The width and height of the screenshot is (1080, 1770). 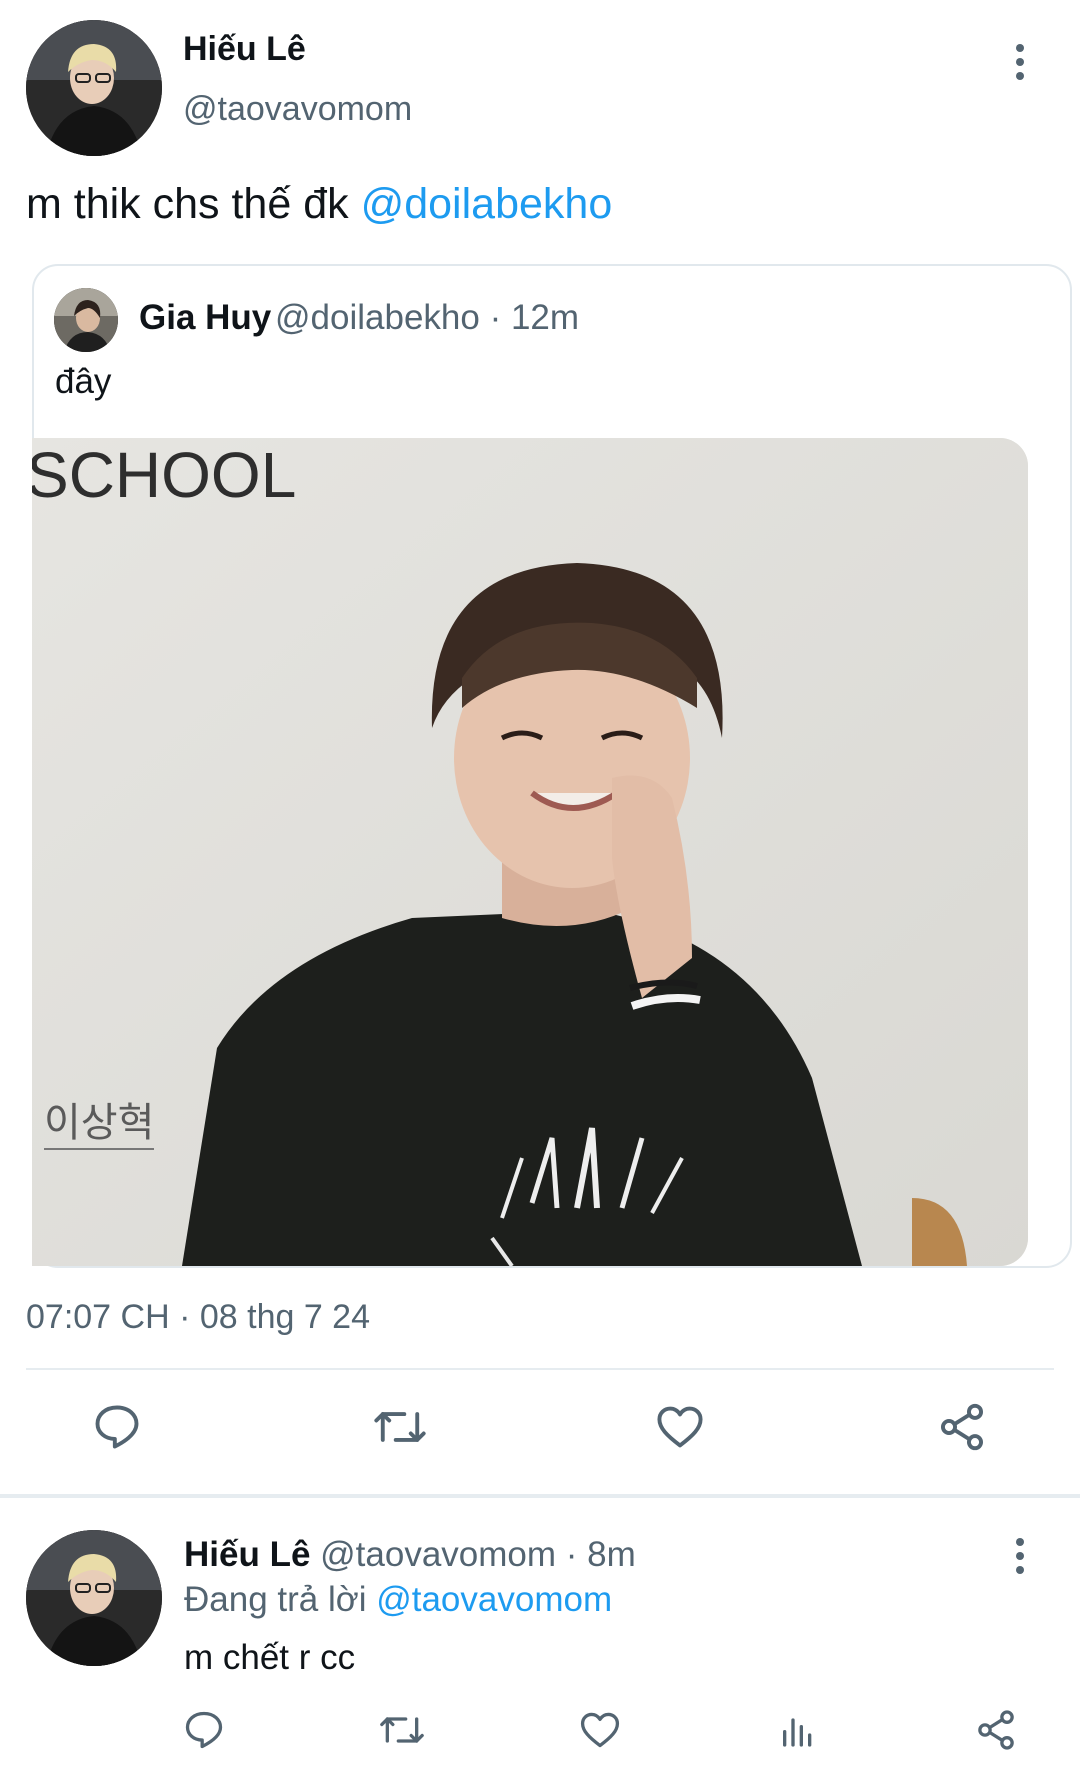 What do you see at coordinates (494, 1599) in the screenshot?
I see `replying-to-link: @taovavomom` at bounding box center [494, 1599].